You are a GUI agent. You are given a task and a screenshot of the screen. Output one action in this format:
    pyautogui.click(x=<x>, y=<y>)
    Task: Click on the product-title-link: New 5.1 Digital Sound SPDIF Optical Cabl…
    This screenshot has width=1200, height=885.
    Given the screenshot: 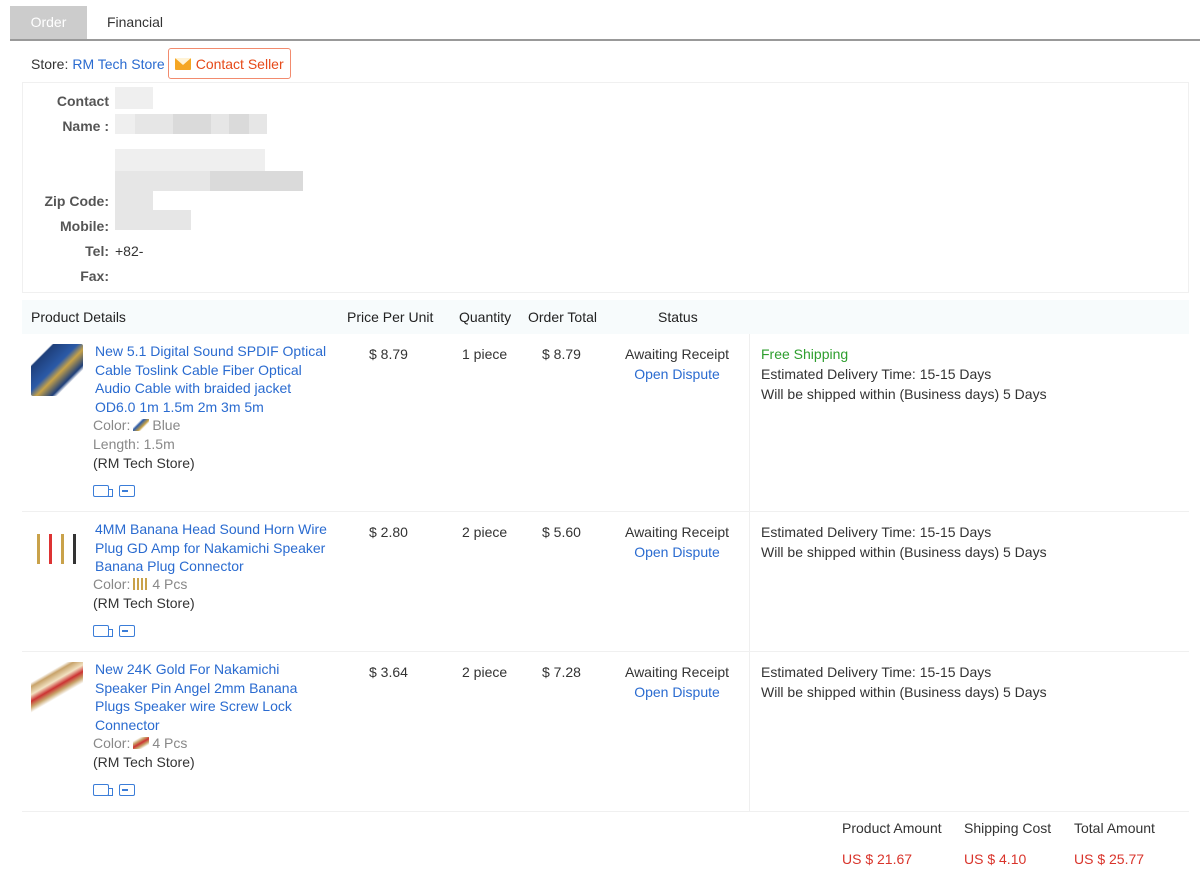 What is the action you would take?
    pyautogui.click(x=215, y=379)
    